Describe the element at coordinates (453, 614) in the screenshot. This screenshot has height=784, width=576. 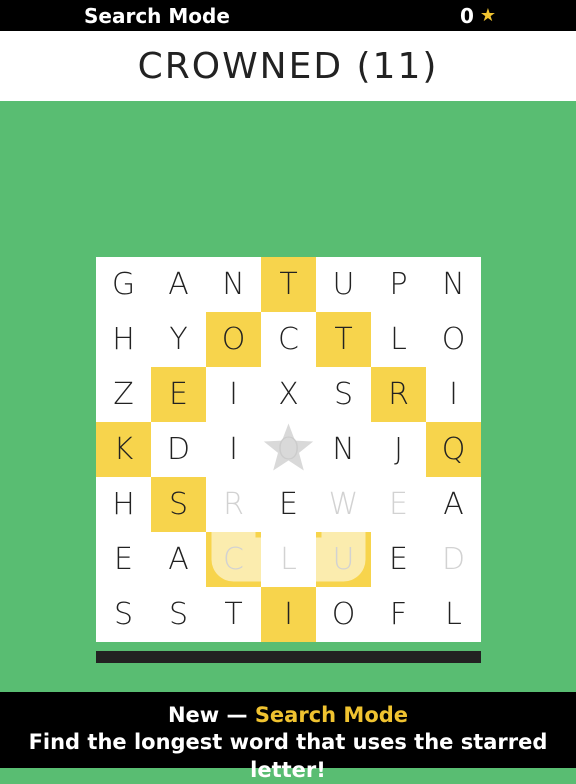
I see `grid-cell-r6-c6: L` at that location.